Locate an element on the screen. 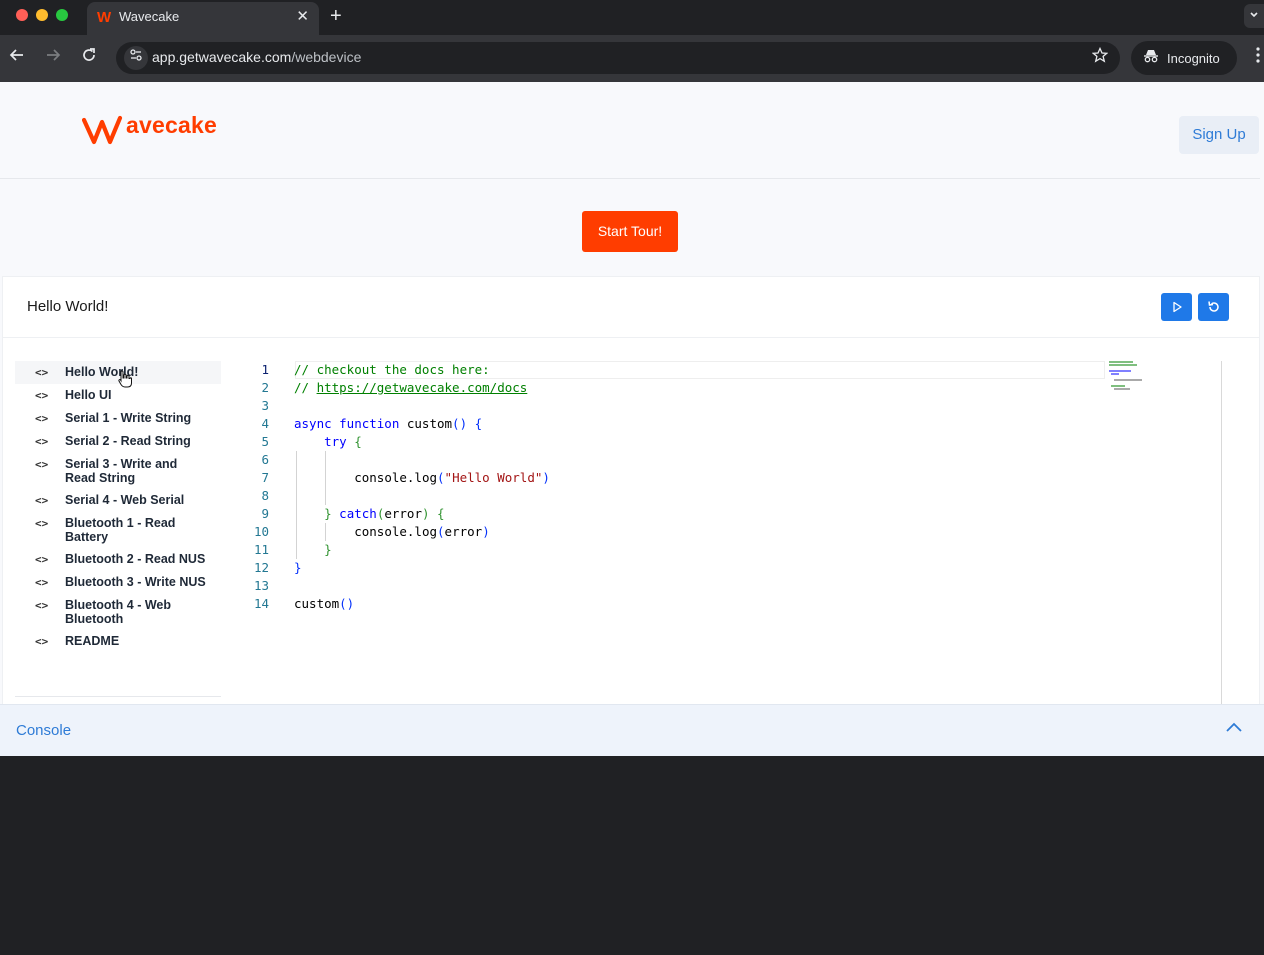 The width and height of the screenshot is (1264, 955). new-tab-button: + is located at coordinates (336, 16).